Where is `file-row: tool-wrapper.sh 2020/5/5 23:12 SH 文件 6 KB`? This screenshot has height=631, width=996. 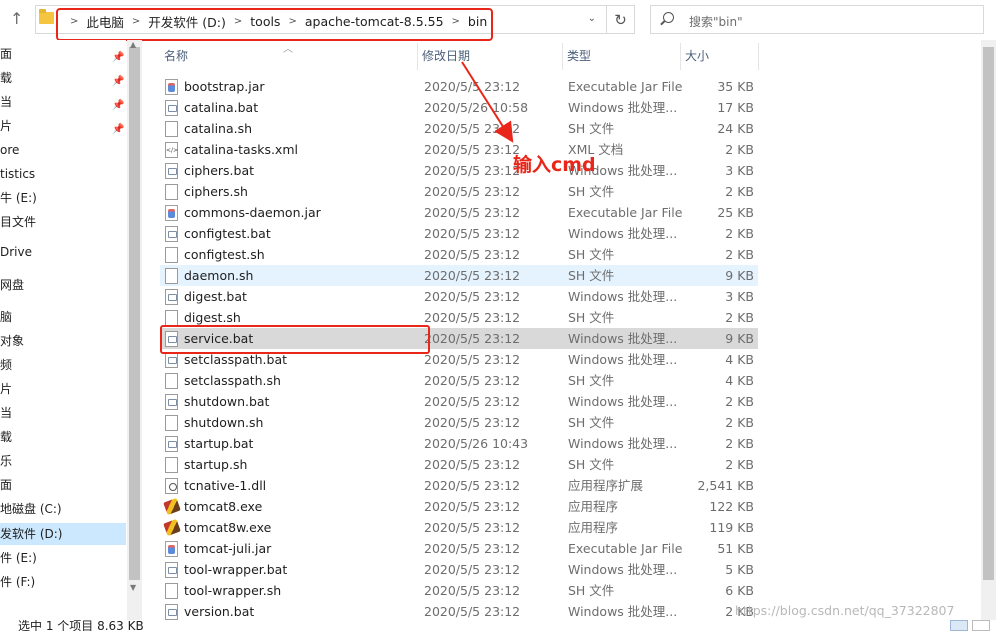 file-row: tool-wrapper.sh 2020/5/5 23:12 SH 文件 6 KB is located at coordinates (459, 590).